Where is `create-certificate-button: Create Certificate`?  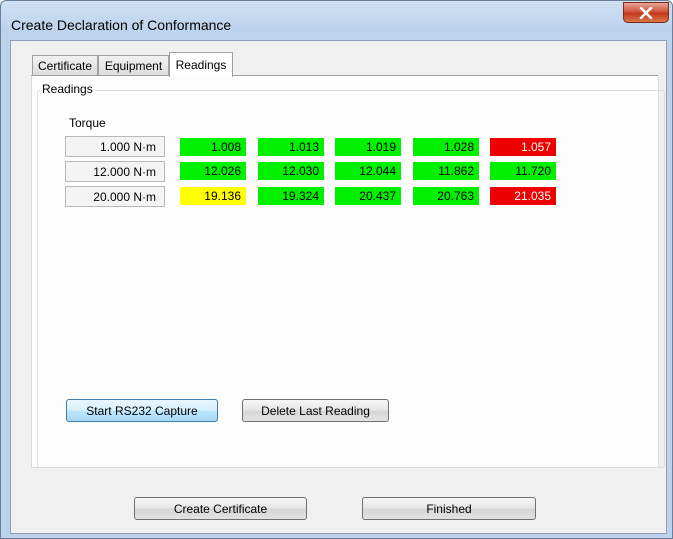
create-certificate-button: Create Certificate is located at coordinates (220, 508).